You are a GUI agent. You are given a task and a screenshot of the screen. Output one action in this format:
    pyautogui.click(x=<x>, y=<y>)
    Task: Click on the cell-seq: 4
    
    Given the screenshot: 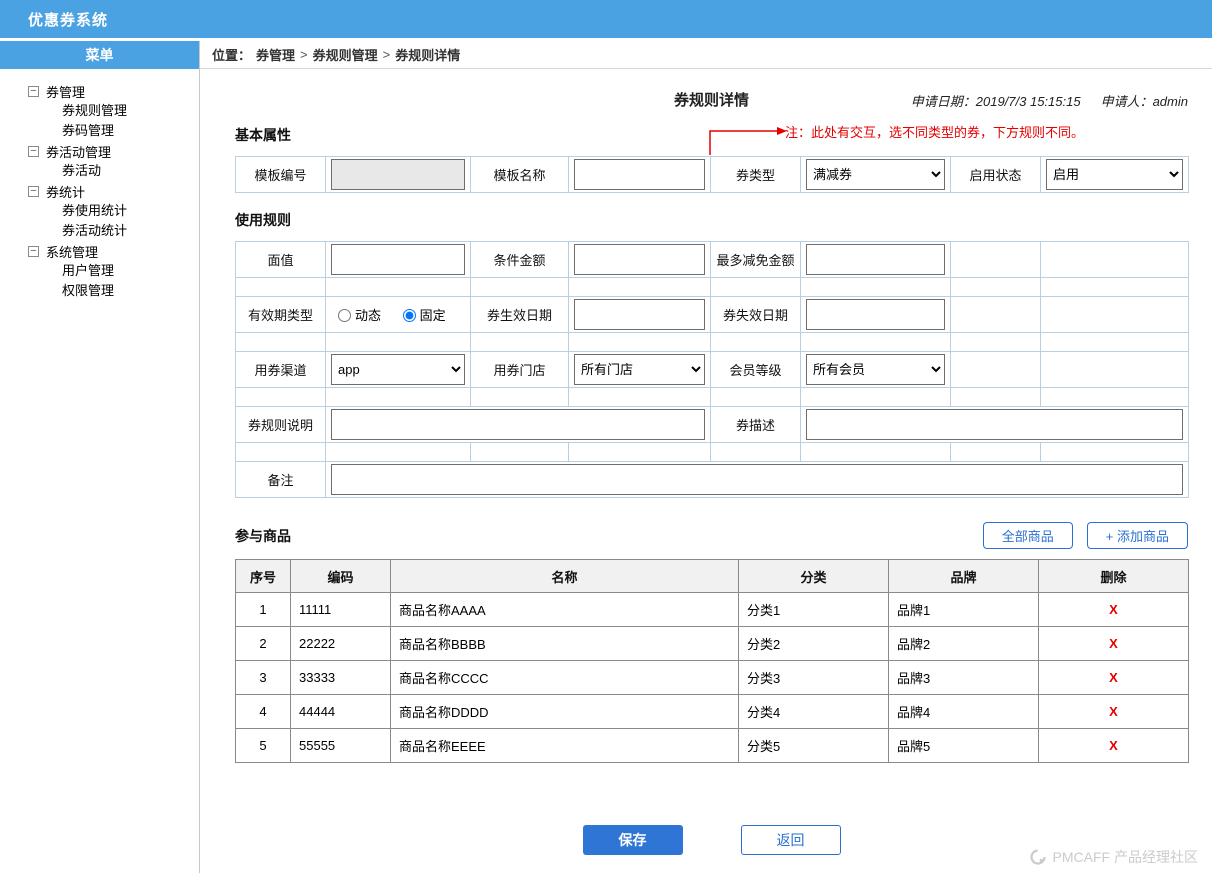 What is the action you would take?
    pyautogui.click(x=263, y=711)
    